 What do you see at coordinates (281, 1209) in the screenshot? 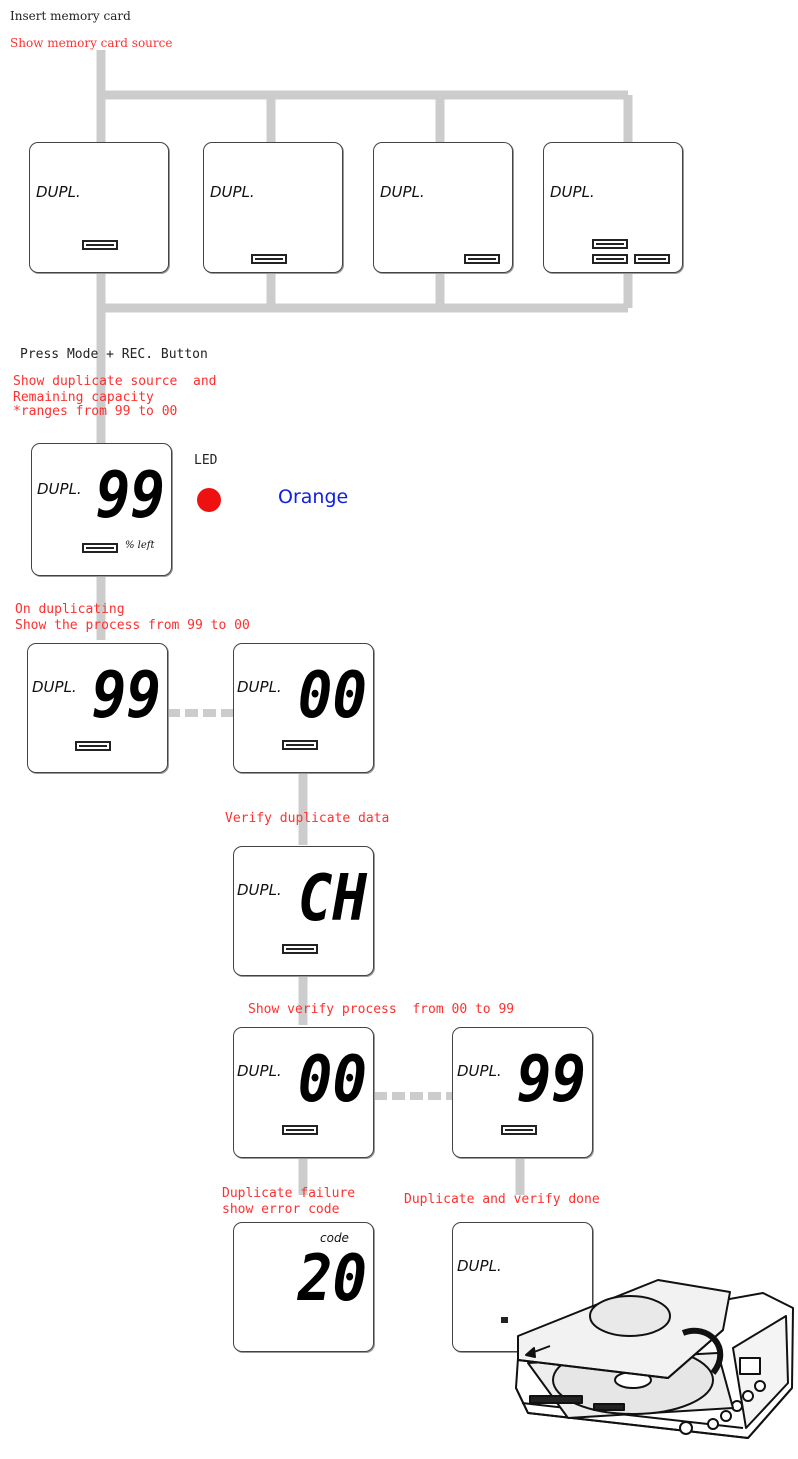
I see `show-error-label: show error code` at bounding box center [281, 1209].